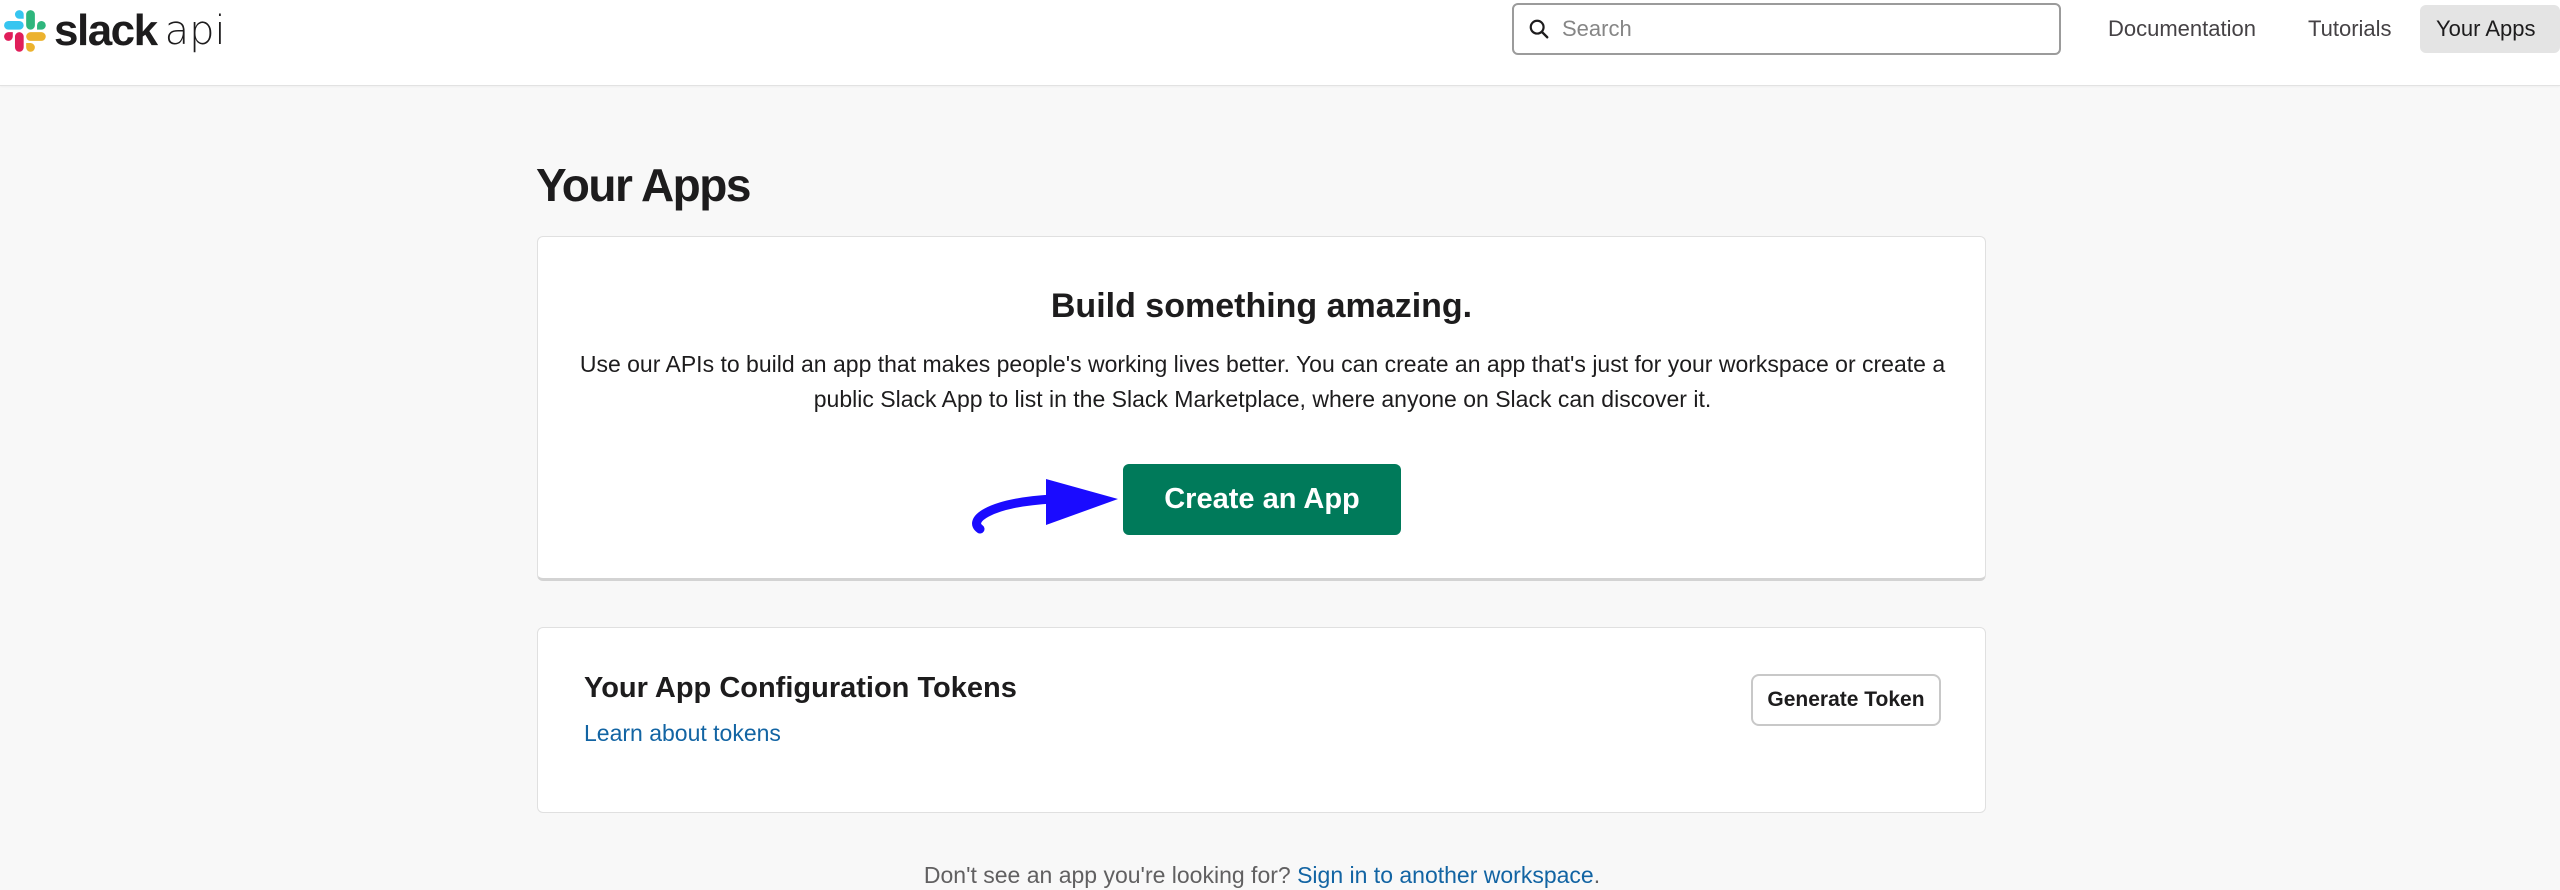  What do you see at coordinates (1597, 875) in the screenshot?
I see `footer-suffix: .` at bounding box center [1597, 875].